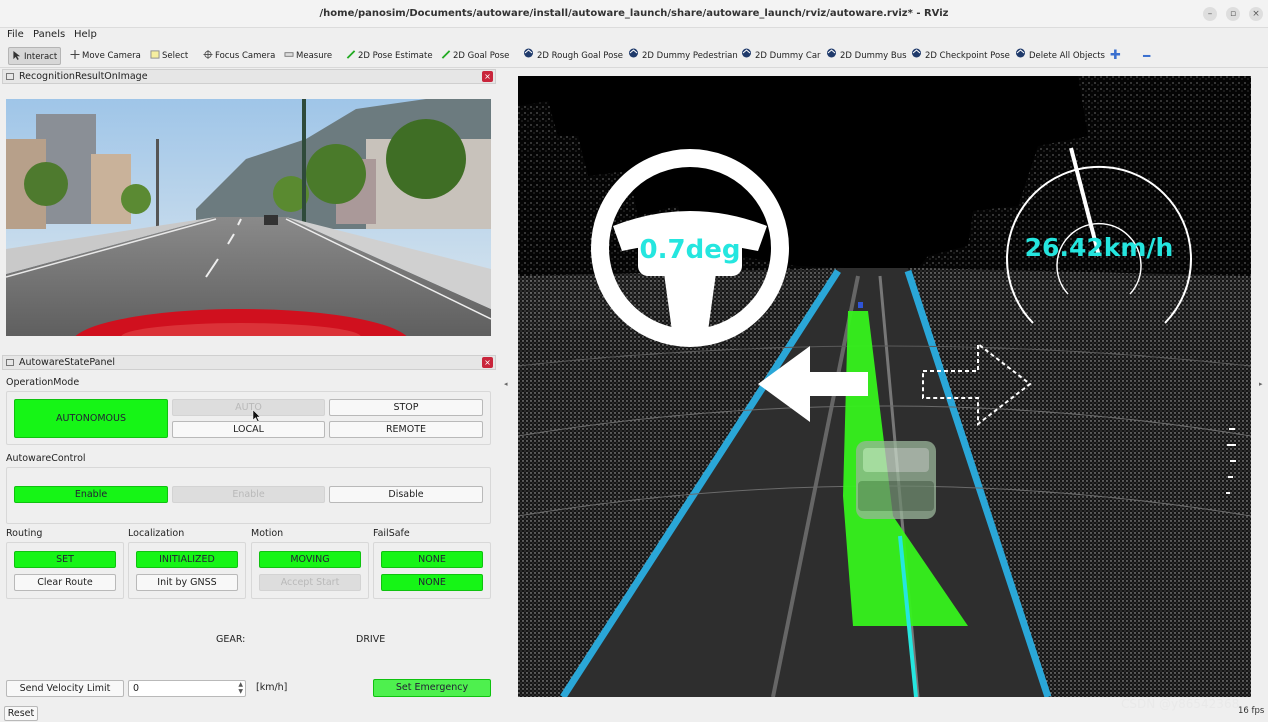 This screenshot has width=1268, height=722. Describe the element at coordinates (156, 533) in the screenshot. I see `localization-label: Localization` at that location.